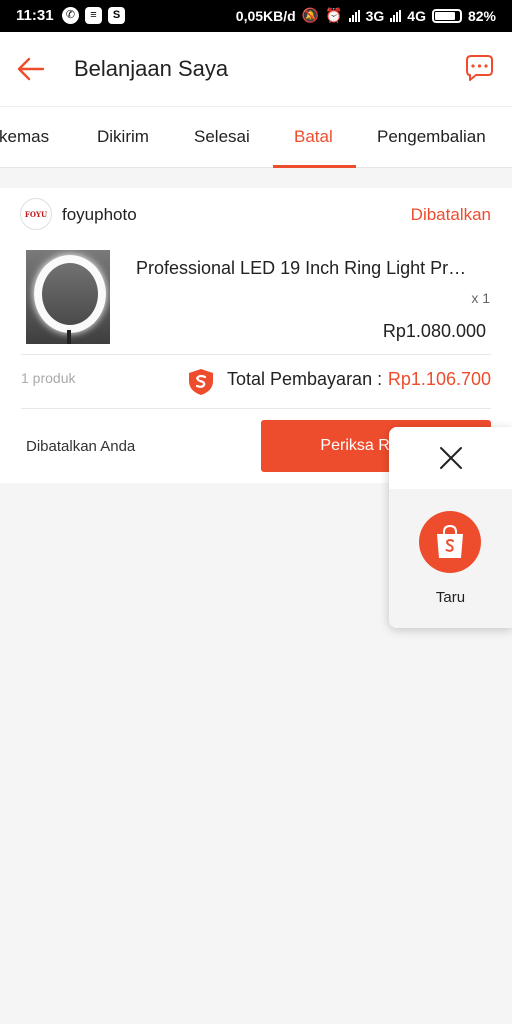  I want to click on total-label: Total Pembayaran :, so click(305, 379).